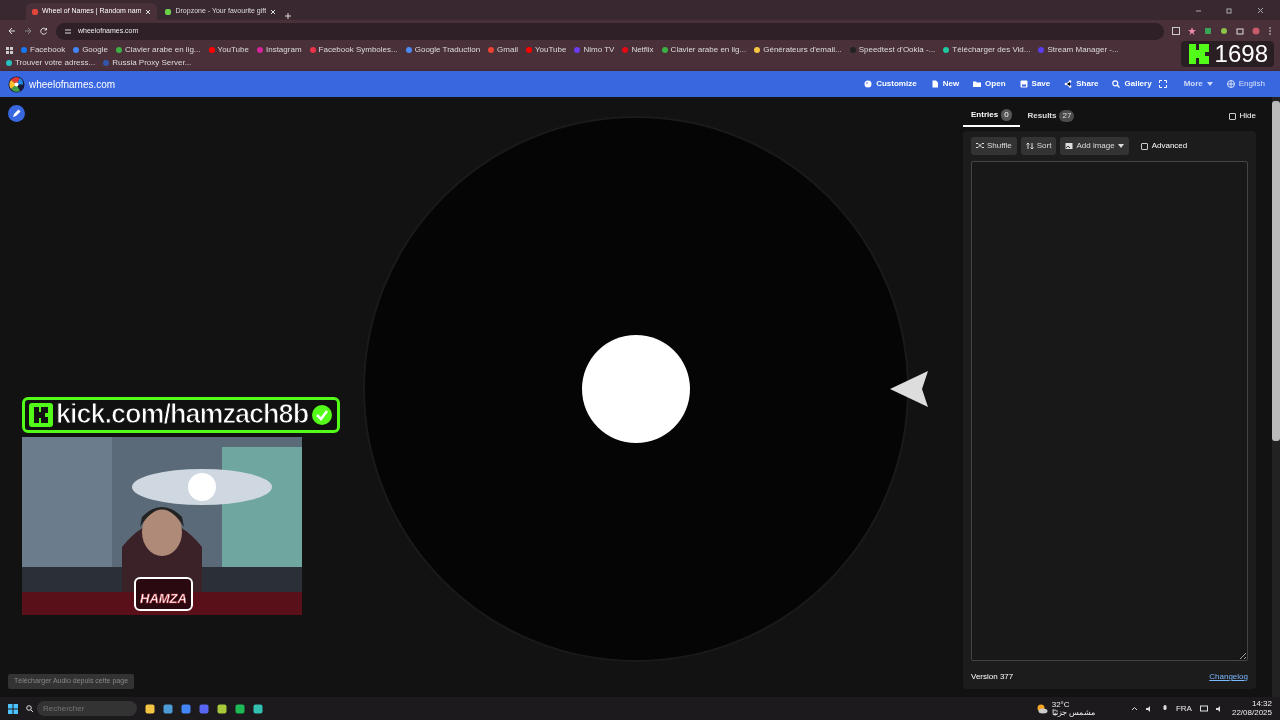  I want to click on checkbox-label: Hide, so click(1247, 116).